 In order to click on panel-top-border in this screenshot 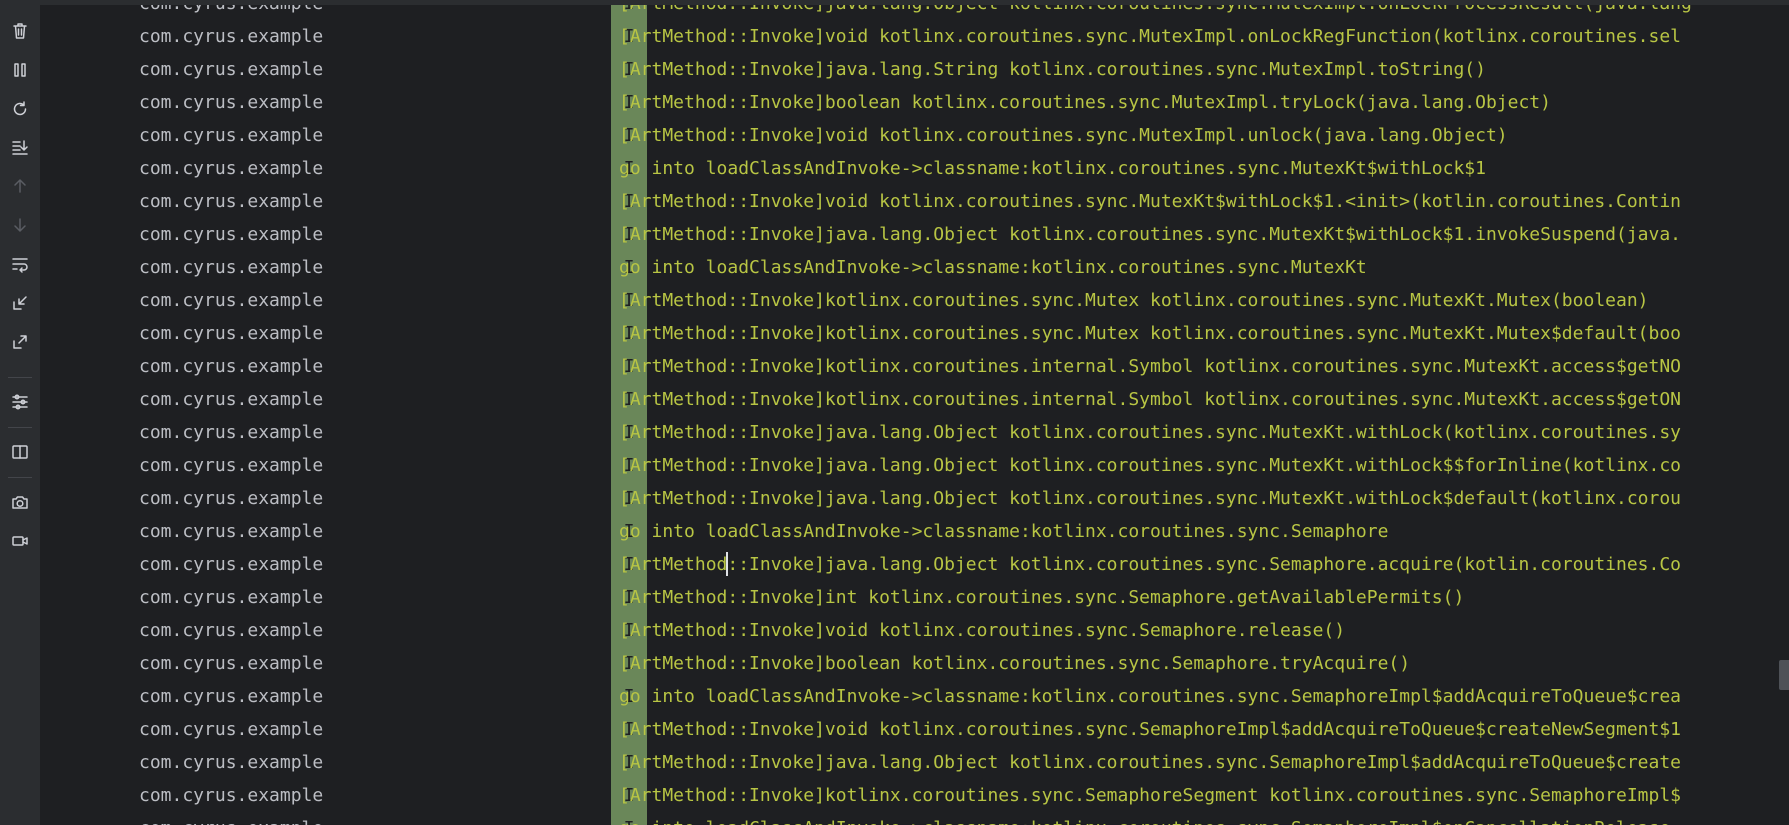, I will do `click(894, 2)`.